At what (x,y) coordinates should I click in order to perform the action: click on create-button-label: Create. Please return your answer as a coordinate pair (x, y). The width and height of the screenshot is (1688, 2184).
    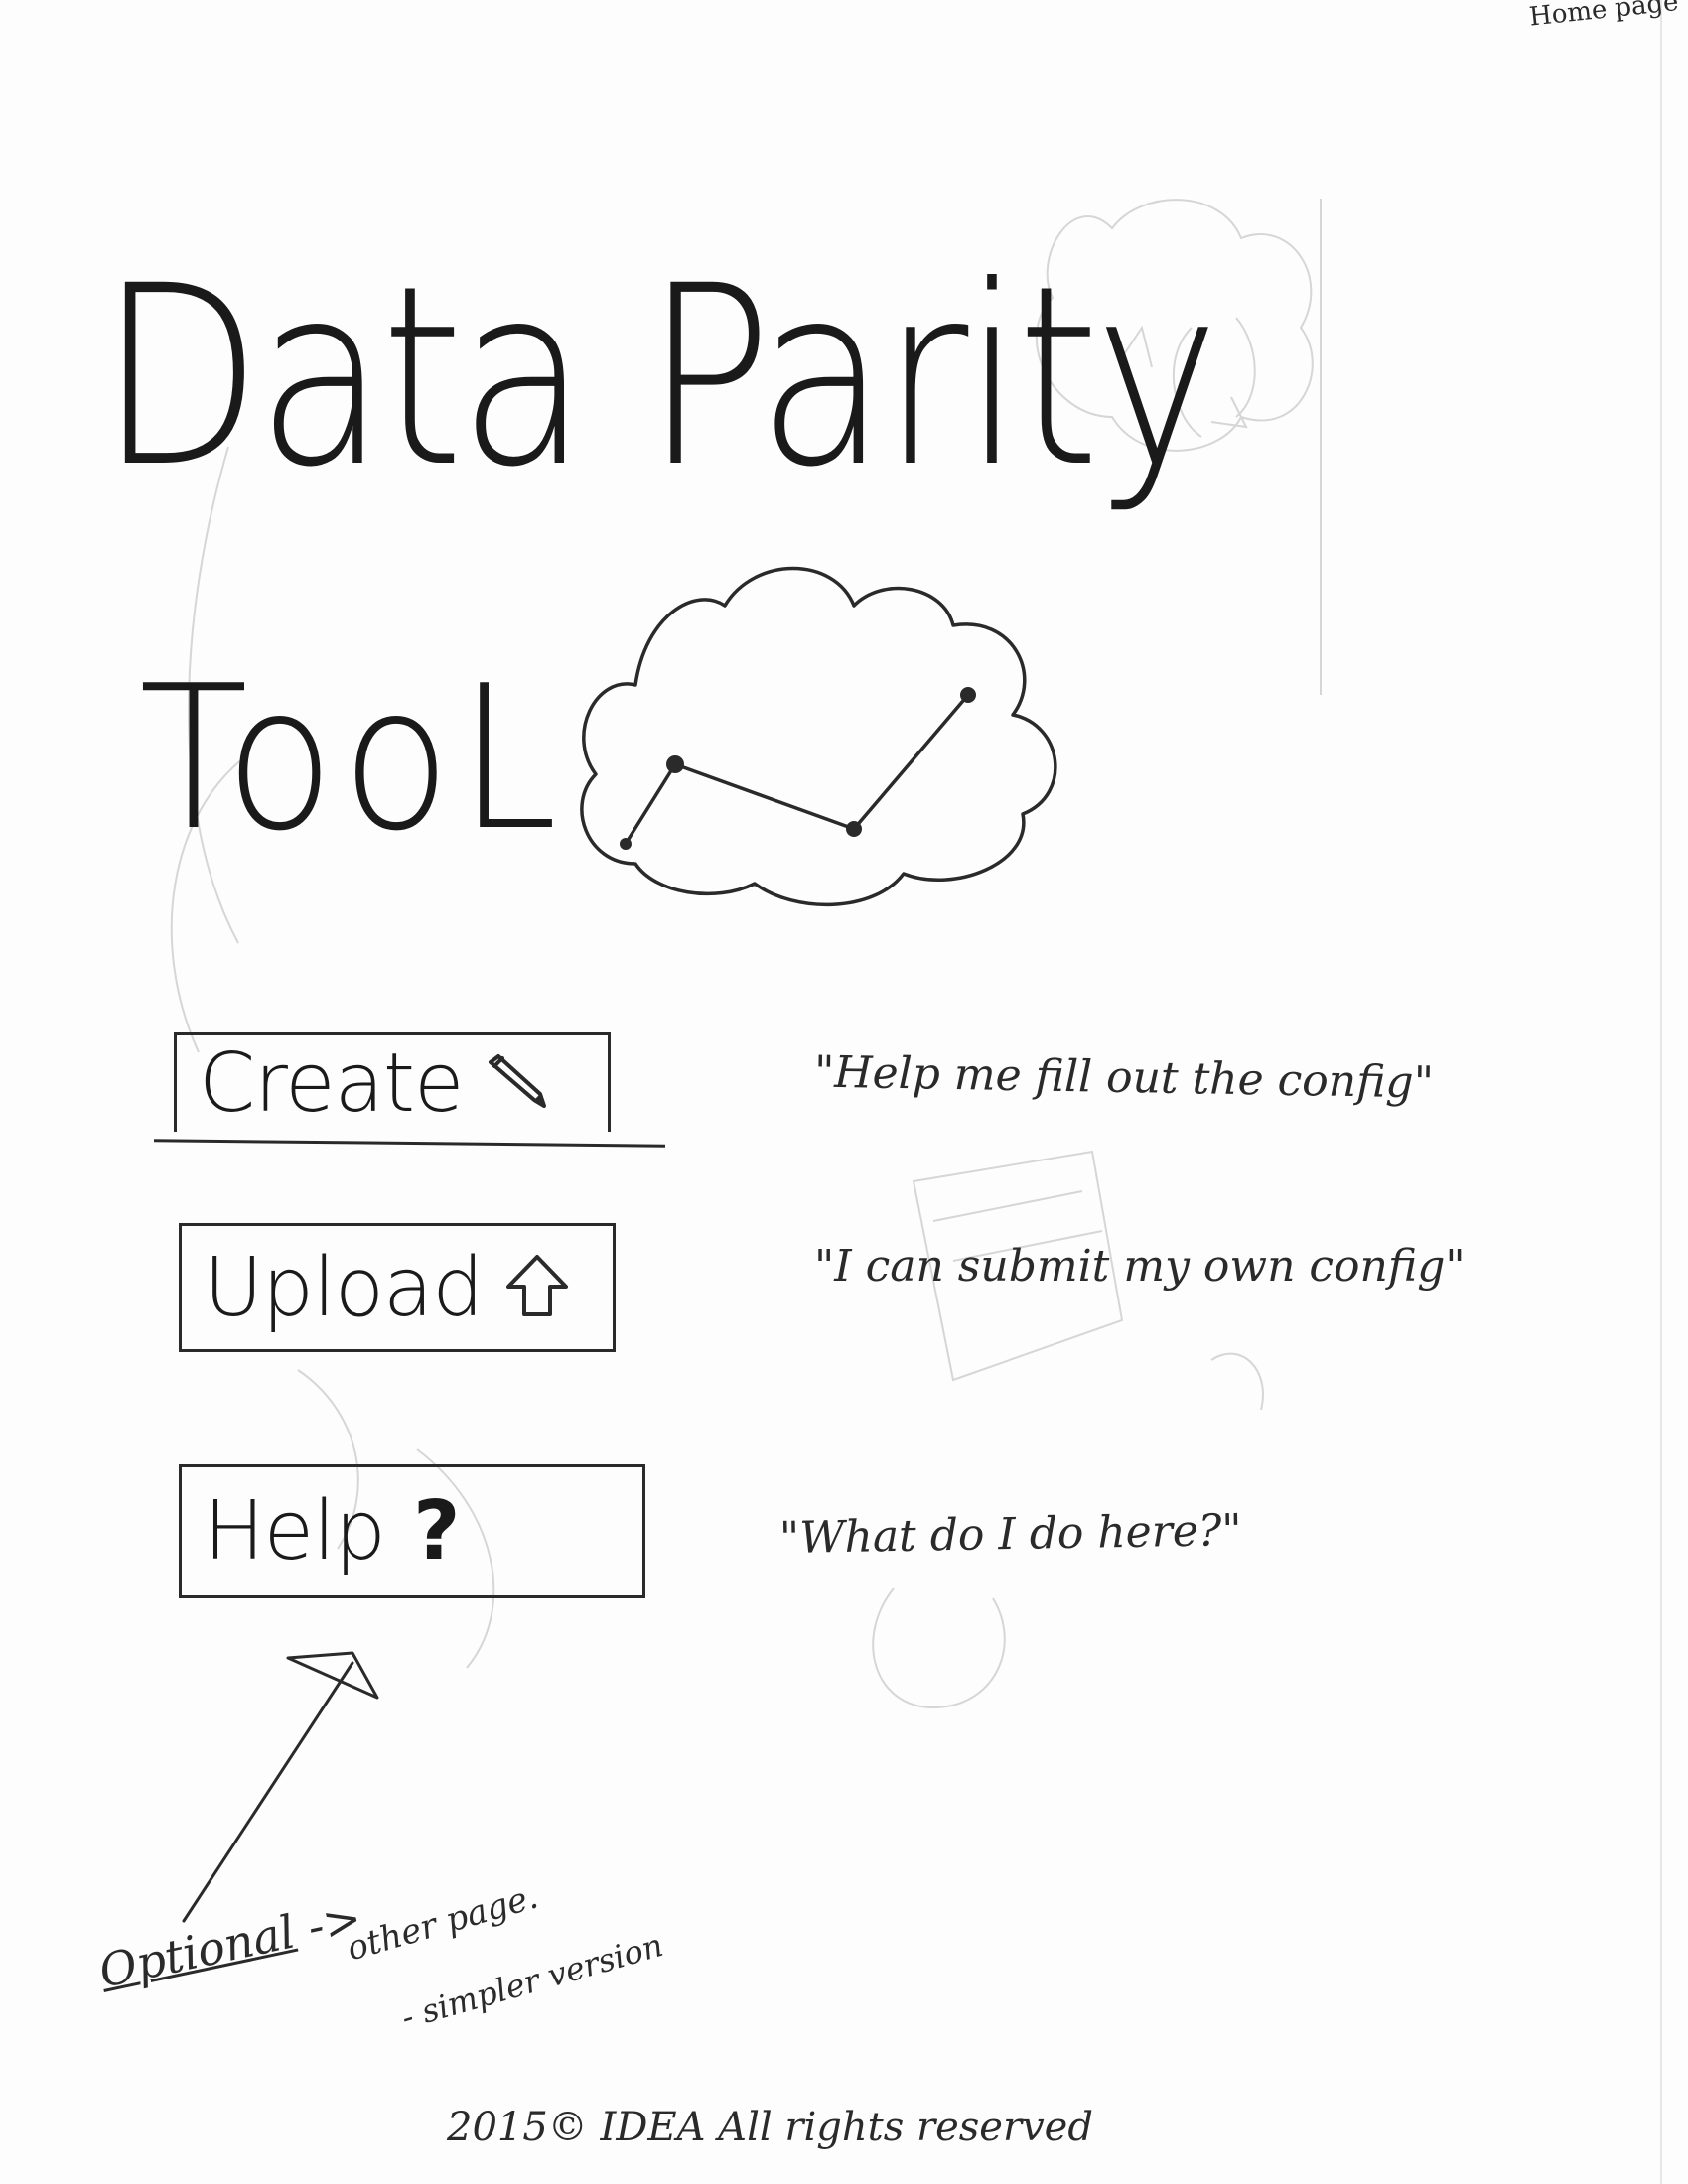
    Looking at the image, I should click on (331, 1083).